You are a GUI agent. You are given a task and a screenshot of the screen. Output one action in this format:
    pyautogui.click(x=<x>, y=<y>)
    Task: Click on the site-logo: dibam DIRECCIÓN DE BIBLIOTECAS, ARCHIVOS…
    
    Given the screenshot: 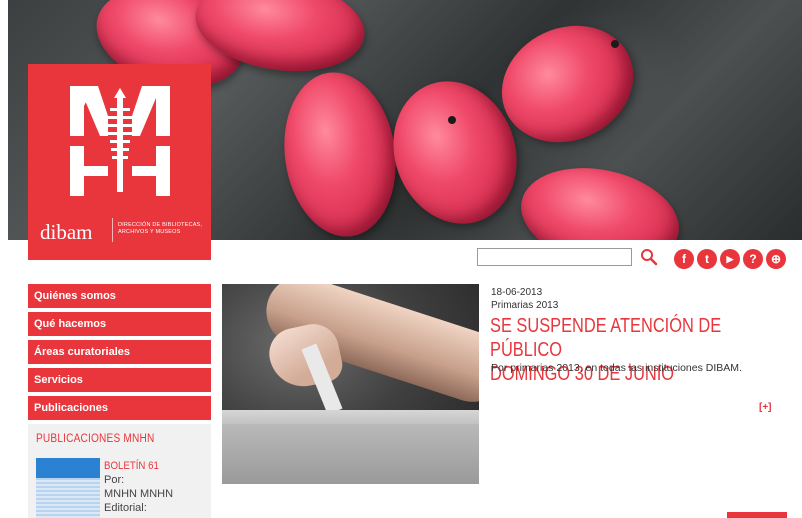 What is the action you would take?
    pyautogui.click(x=119, y=162)
    